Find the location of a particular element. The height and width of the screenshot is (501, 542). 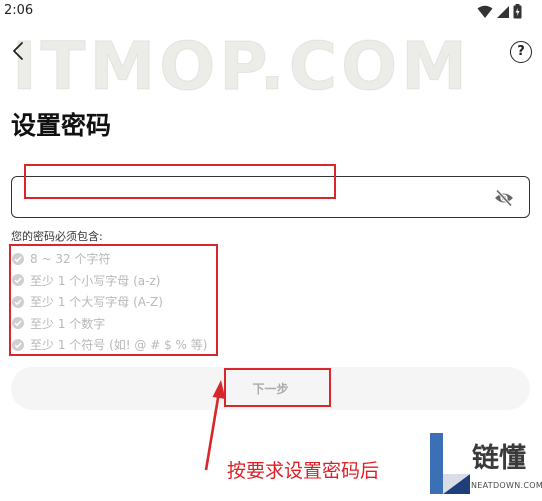

requirement-text: 8 ~ 32 个字符 is located at coordinates (70, 259).